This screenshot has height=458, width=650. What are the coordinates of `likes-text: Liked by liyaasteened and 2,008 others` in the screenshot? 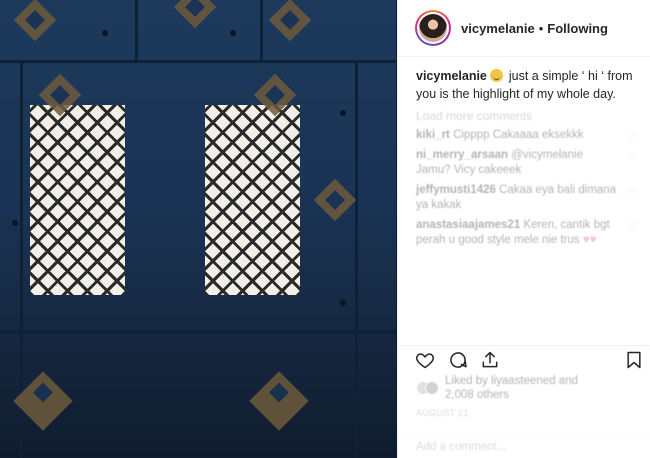 It's located at (511, 388).